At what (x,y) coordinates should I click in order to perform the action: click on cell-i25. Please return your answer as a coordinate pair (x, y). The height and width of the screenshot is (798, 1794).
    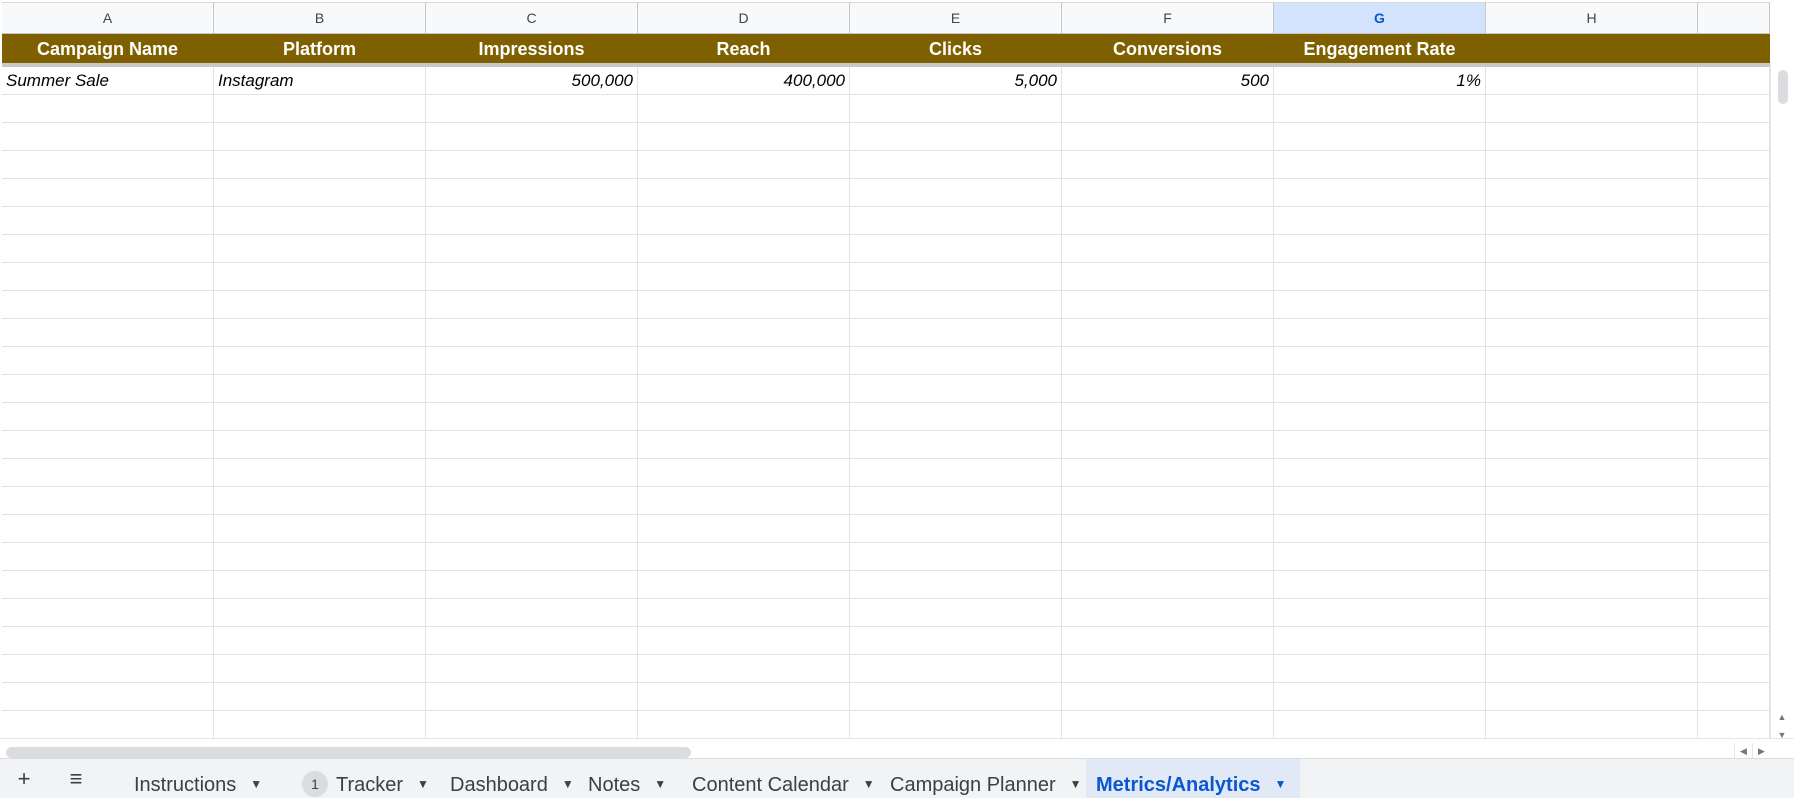
    Looking at the image, I should click on (1734, 725).